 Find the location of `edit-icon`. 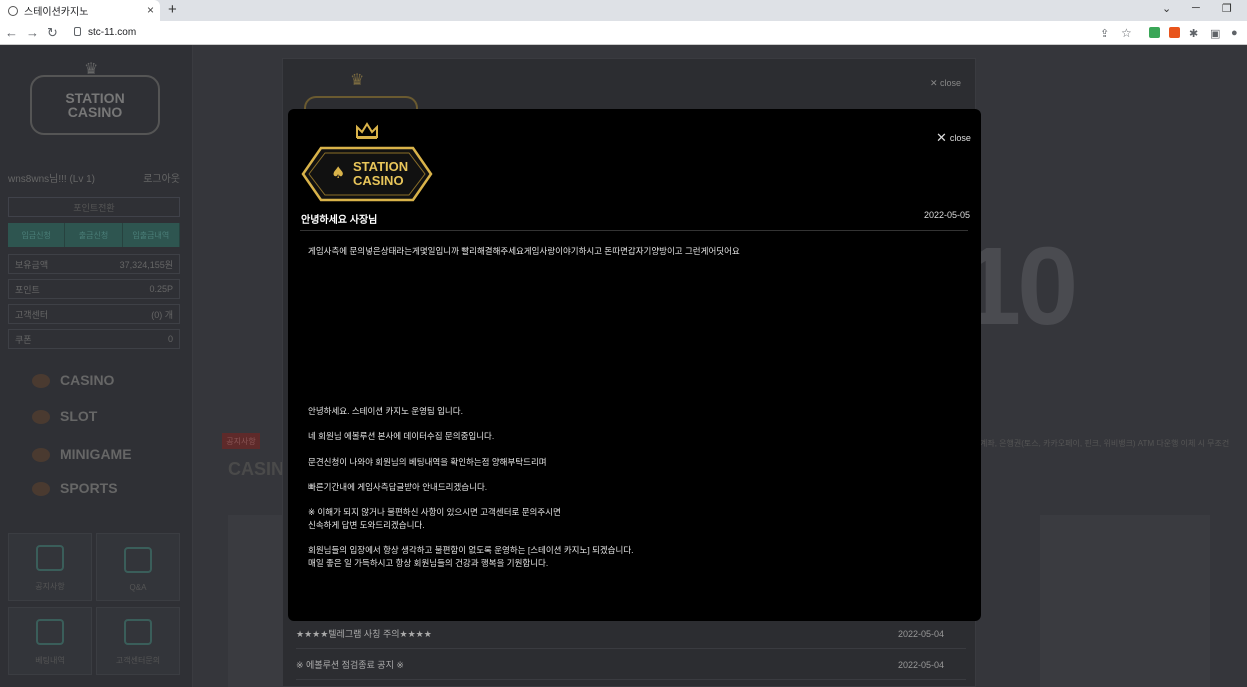

edit-icon is located at coordinates (138, 632).